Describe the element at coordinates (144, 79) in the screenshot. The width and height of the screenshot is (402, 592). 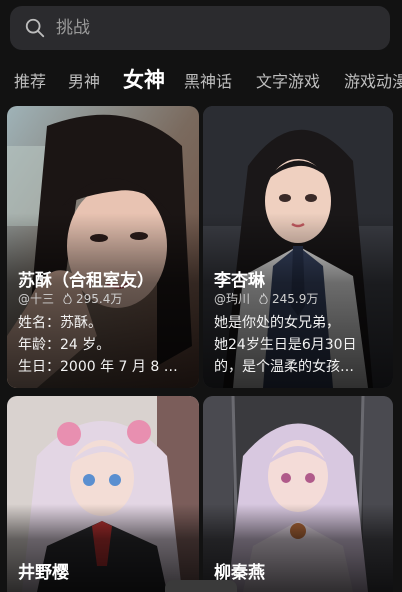
I see `tab-female: 女神` at that location.